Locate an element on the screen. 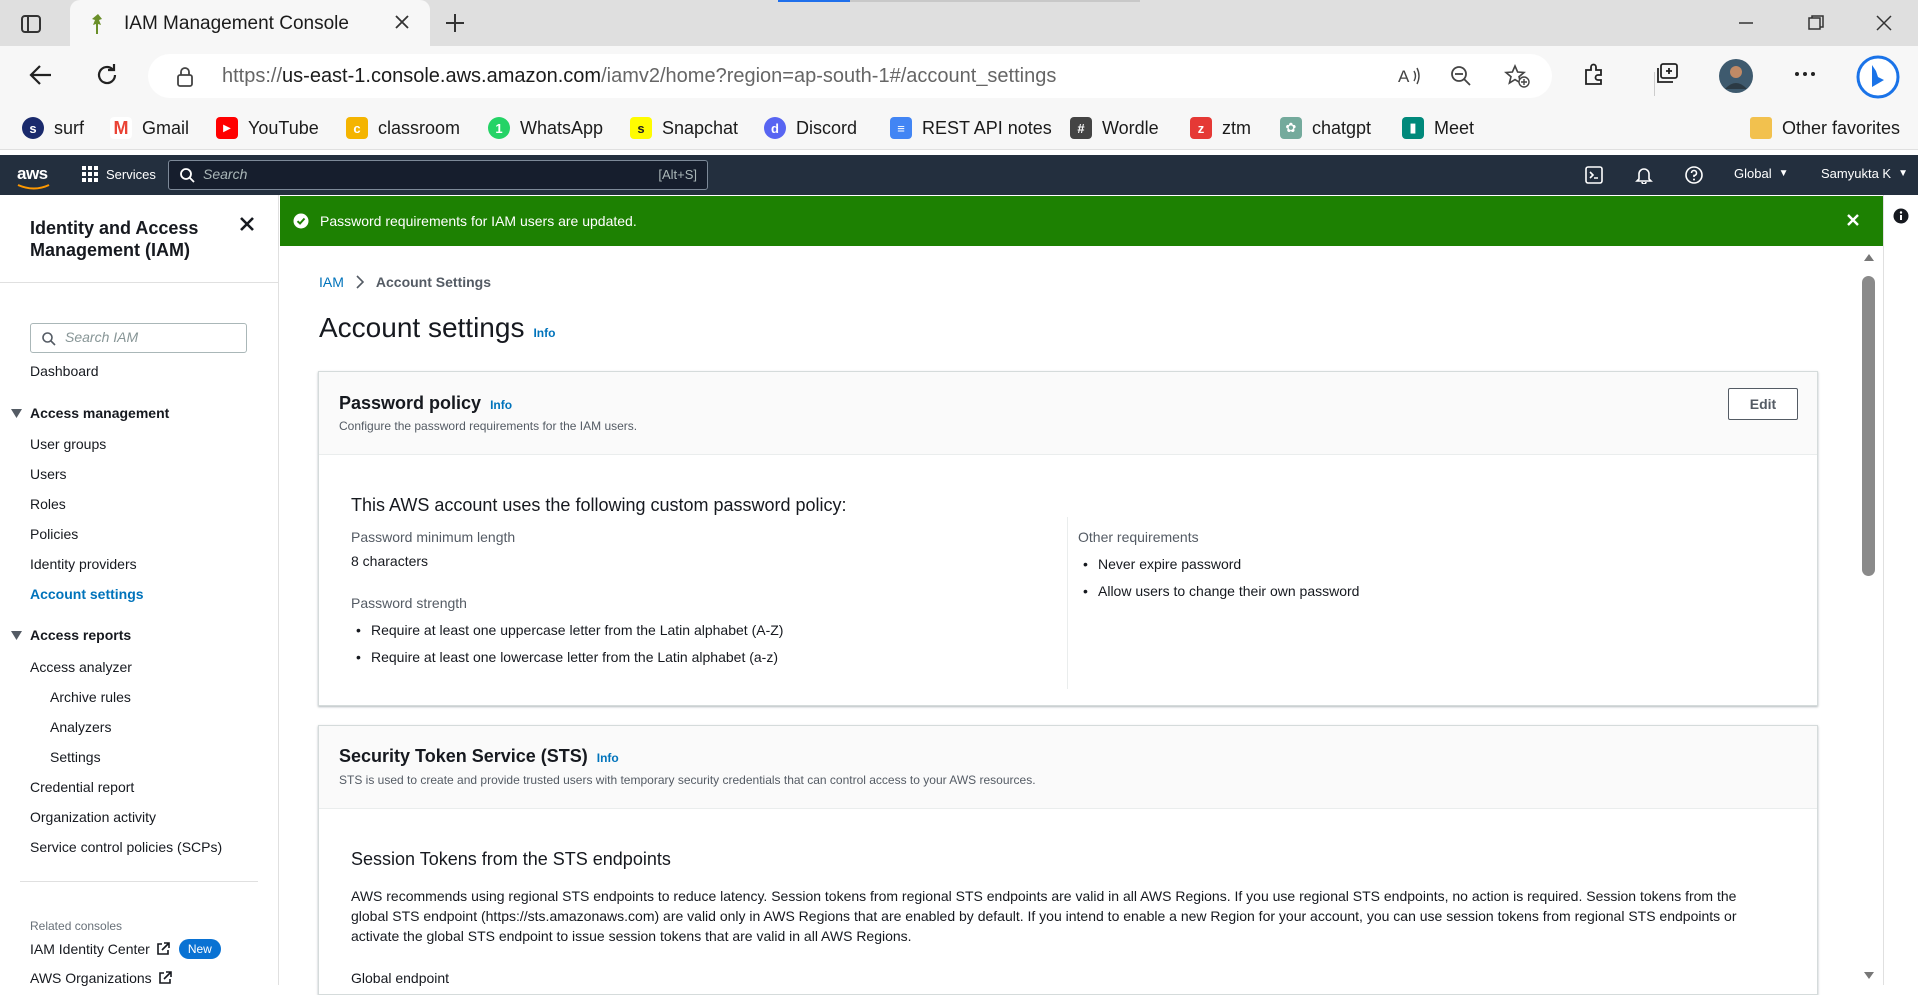 This screenshot has width=1918, height=995. access-reports-heading: Access reports is located at coordinates (71, 635).